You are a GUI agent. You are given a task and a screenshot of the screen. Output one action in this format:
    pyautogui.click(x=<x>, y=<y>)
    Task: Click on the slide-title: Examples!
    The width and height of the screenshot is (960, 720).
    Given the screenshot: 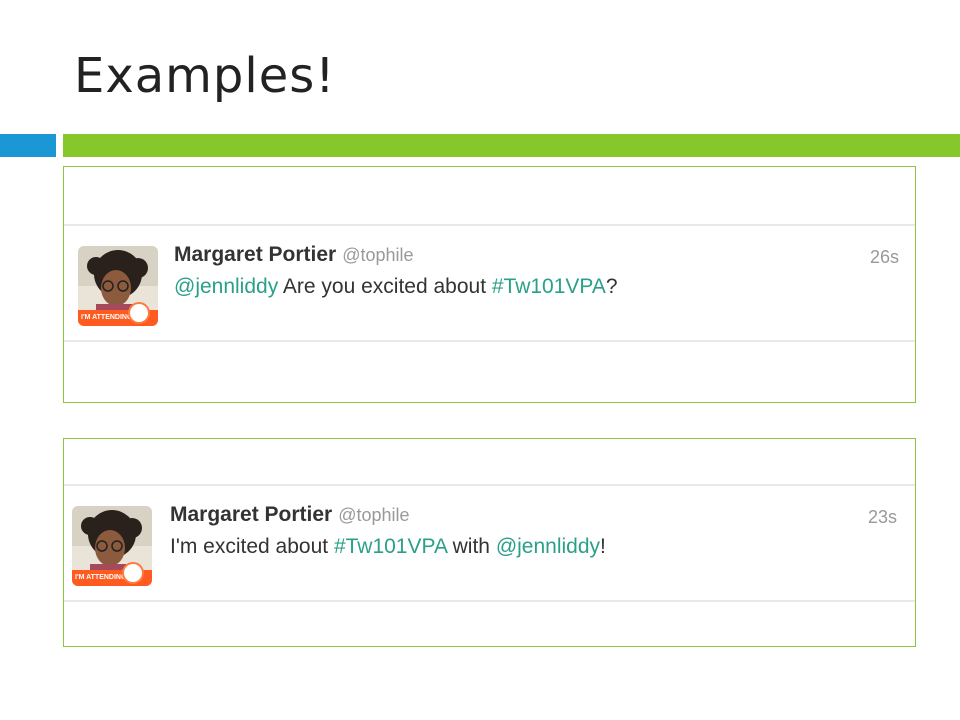 What is the action you would take?
    pyautogui.click(x=205, y=76)
    